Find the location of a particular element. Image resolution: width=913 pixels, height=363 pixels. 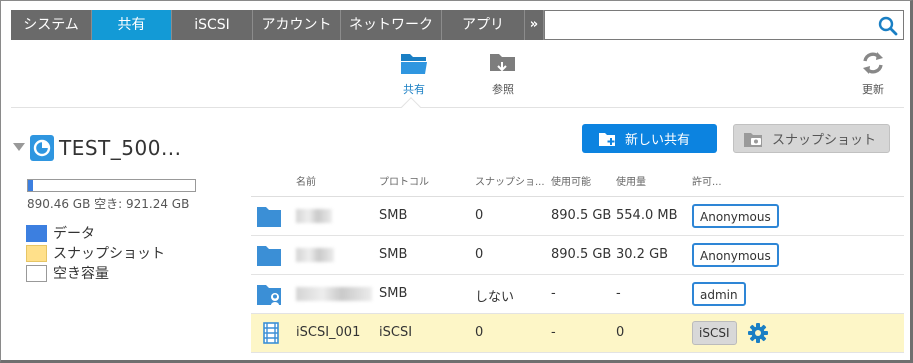

permission-badge-label: admin is located at coordinates (719, 294).